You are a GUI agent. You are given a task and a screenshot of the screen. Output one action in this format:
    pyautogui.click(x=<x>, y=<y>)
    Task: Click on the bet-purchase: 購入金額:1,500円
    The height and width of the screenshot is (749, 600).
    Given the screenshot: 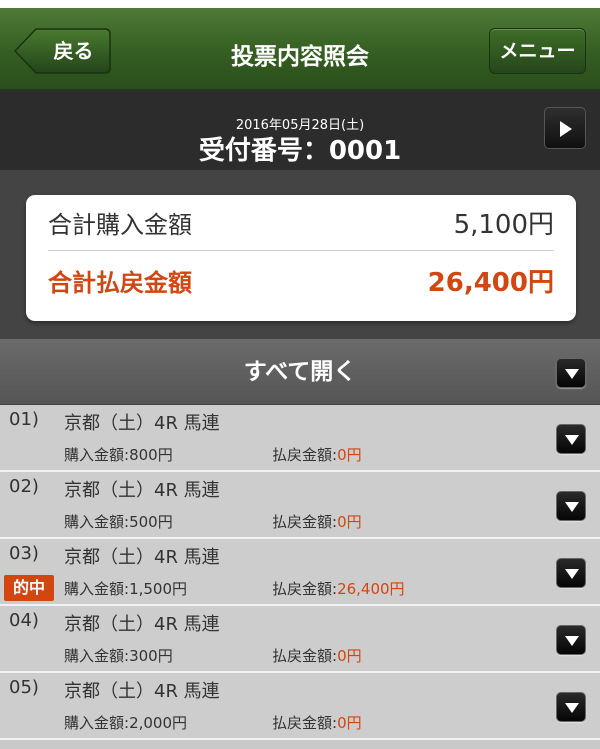 What is the action you would take?
    pyautogui.click(x=125, y=588)
    